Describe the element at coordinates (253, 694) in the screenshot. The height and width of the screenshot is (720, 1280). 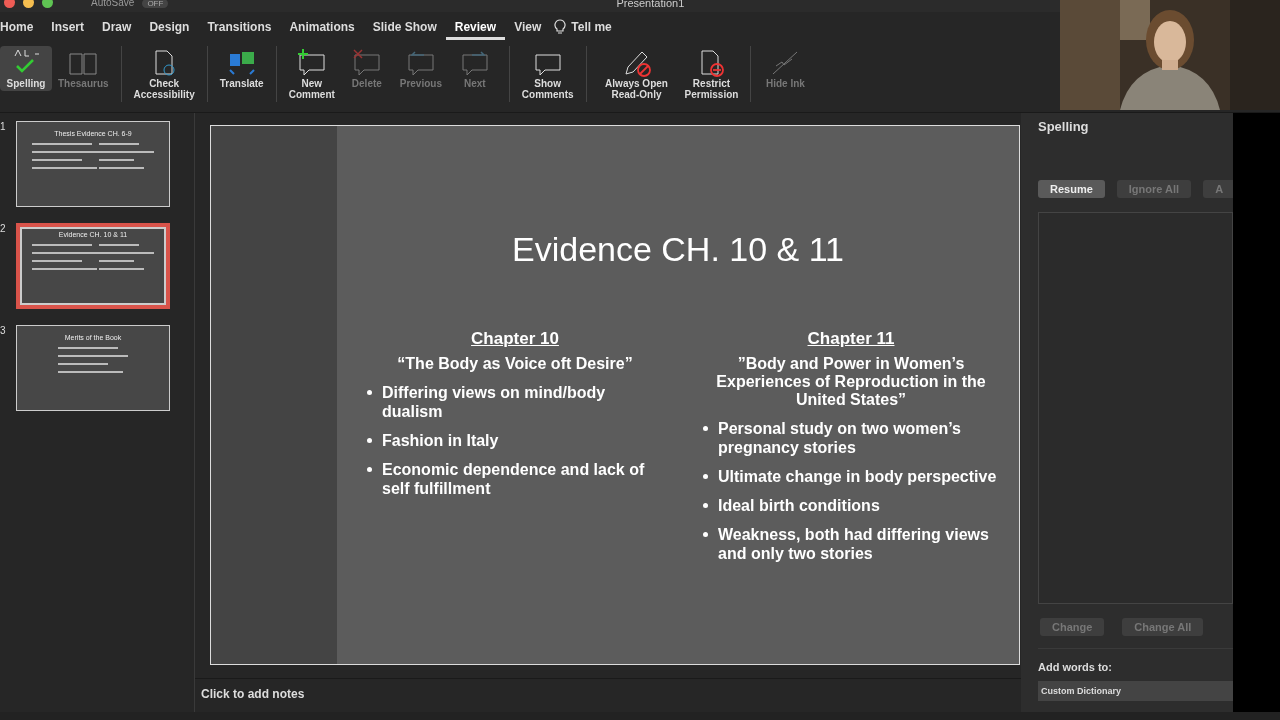
I see `notes-placeholder: Click to add notes` at that location.